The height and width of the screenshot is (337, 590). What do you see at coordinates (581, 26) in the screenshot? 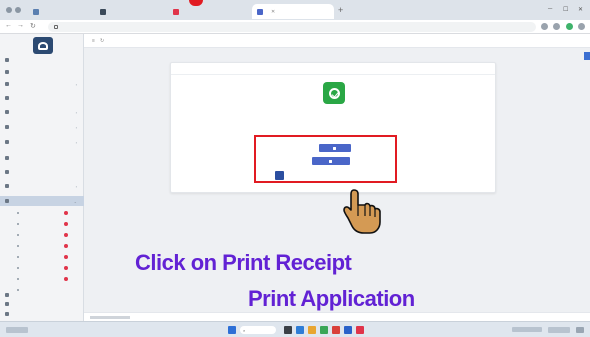
I see `menu-icon` at bounding box center [581, 26].